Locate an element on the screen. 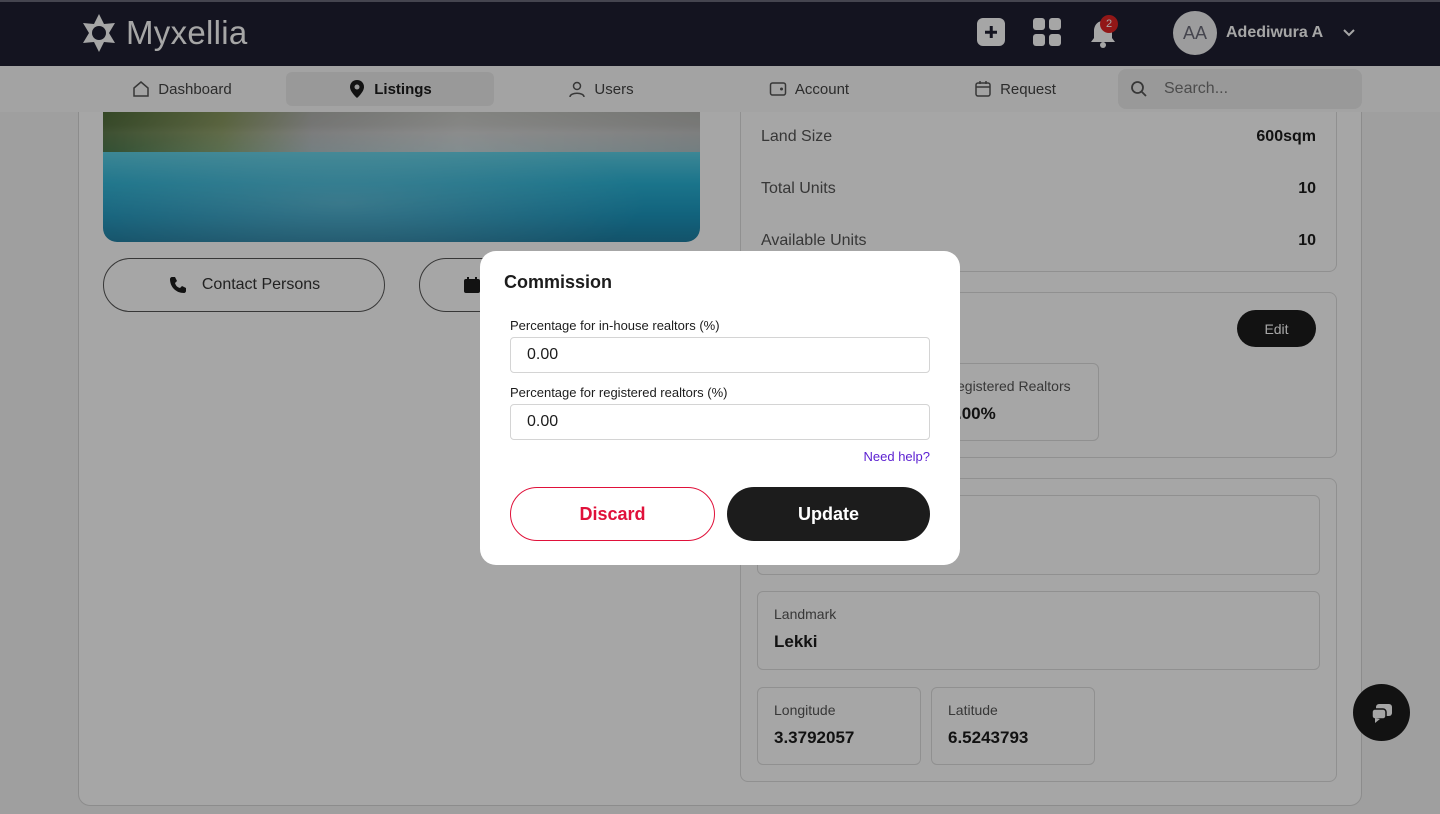  registered-percentage-input is located at coordinates (720, 422).